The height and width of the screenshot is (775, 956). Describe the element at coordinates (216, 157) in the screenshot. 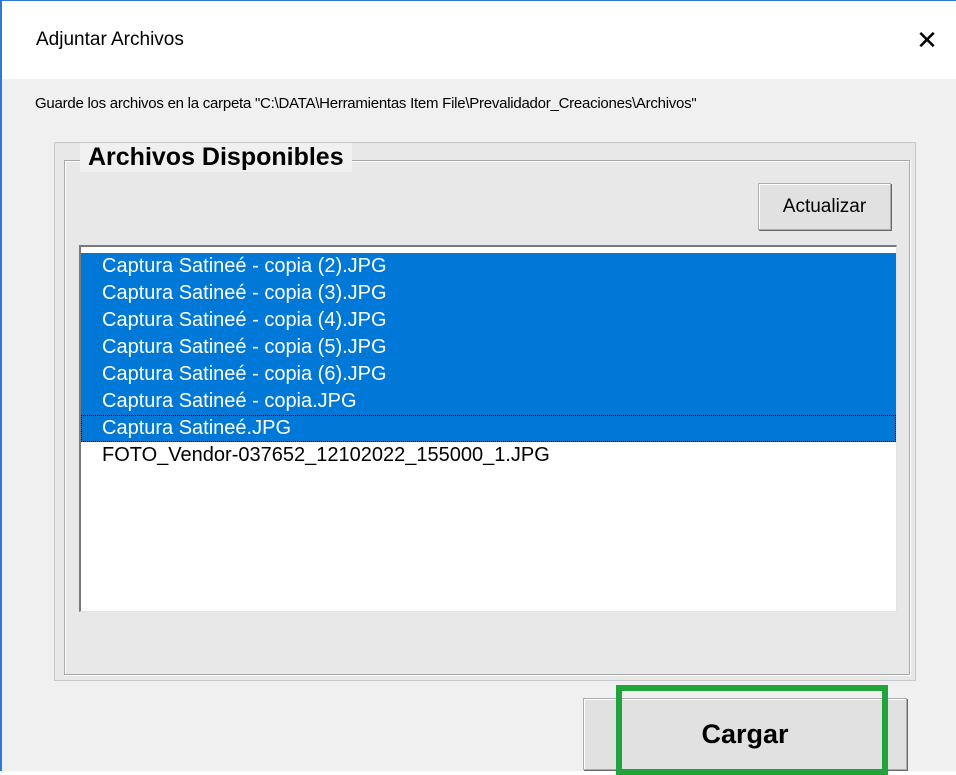

I see `frame-title: Archivos Disponibles` at that location.